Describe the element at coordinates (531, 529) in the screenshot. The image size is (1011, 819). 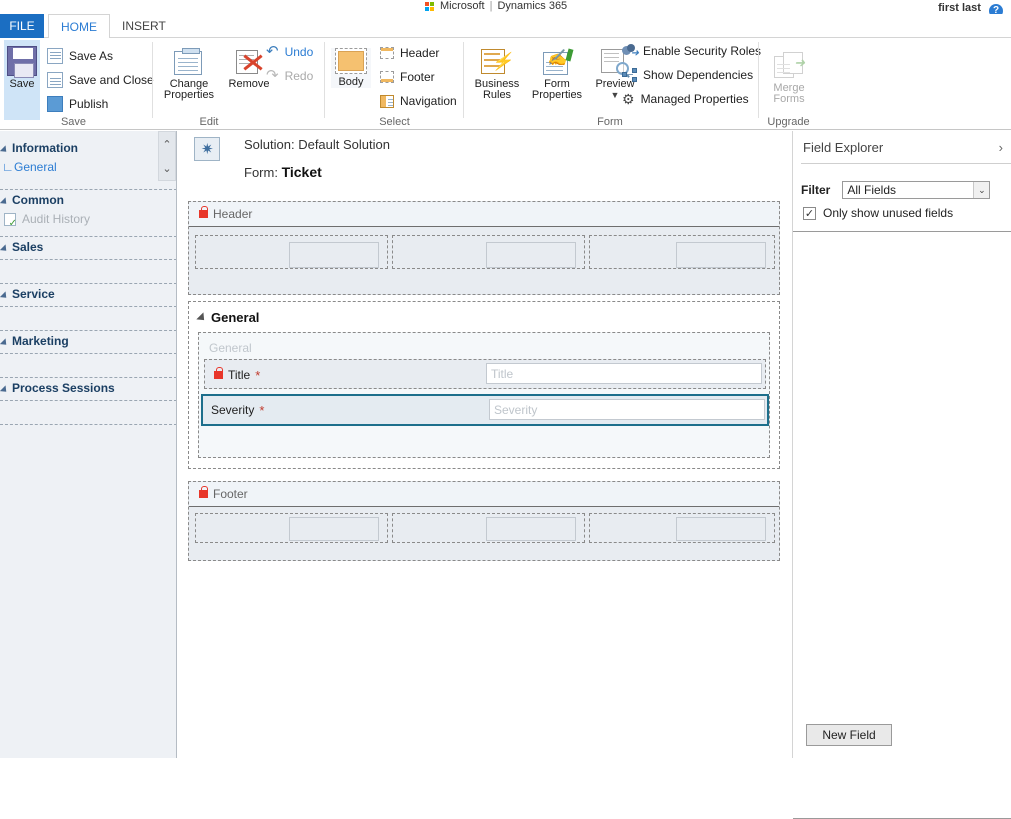
I see `footer-cell-2-placeholder` at that location.